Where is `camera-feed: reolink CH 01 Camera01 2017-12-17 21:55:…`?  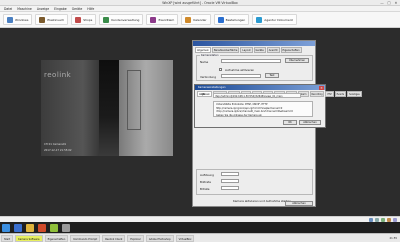 camera-feed: reolink CH 01 Camera01 2017-12-17 21:55:… is located at coordinates (107, 108).